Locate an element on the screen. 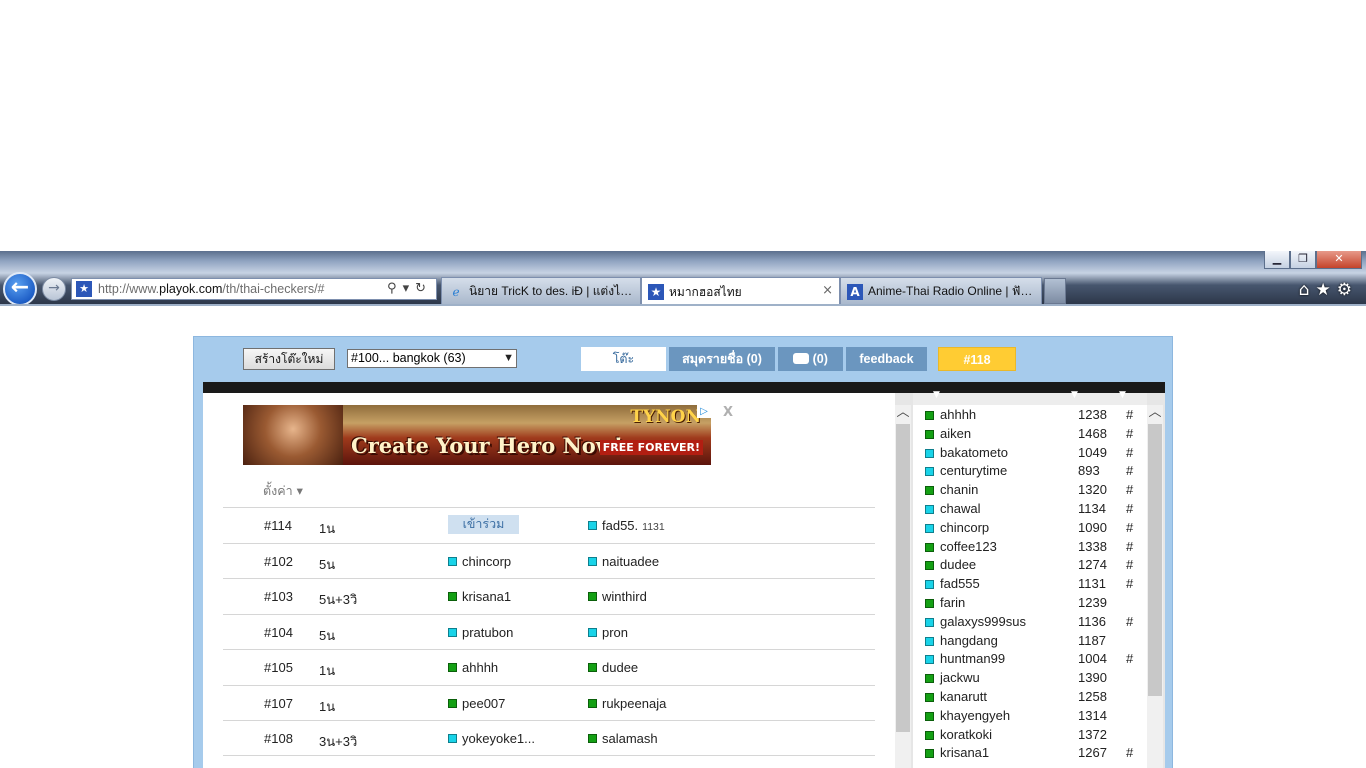 Image resolution: width=1366 pixels, height=768 pixels. player-row: chincorp 1090 # is located at coordinates (1030, 527).